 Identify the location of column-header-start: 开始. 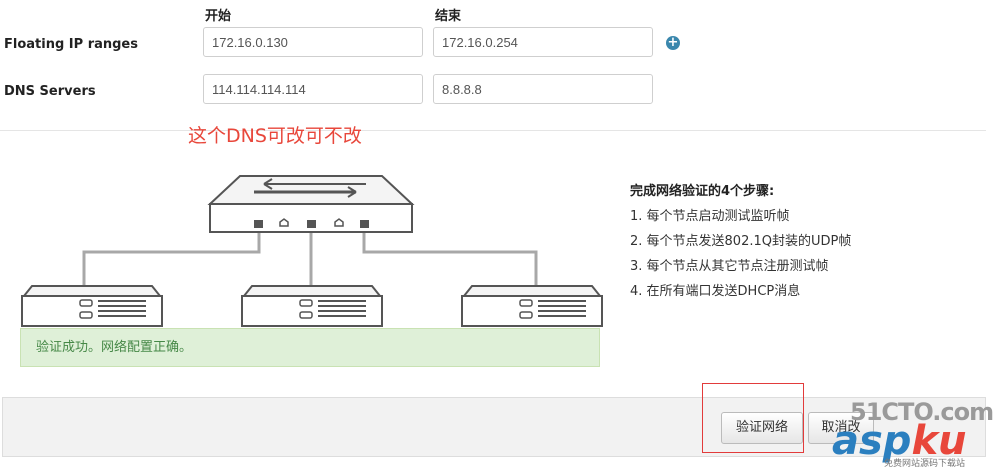
(218, 16).